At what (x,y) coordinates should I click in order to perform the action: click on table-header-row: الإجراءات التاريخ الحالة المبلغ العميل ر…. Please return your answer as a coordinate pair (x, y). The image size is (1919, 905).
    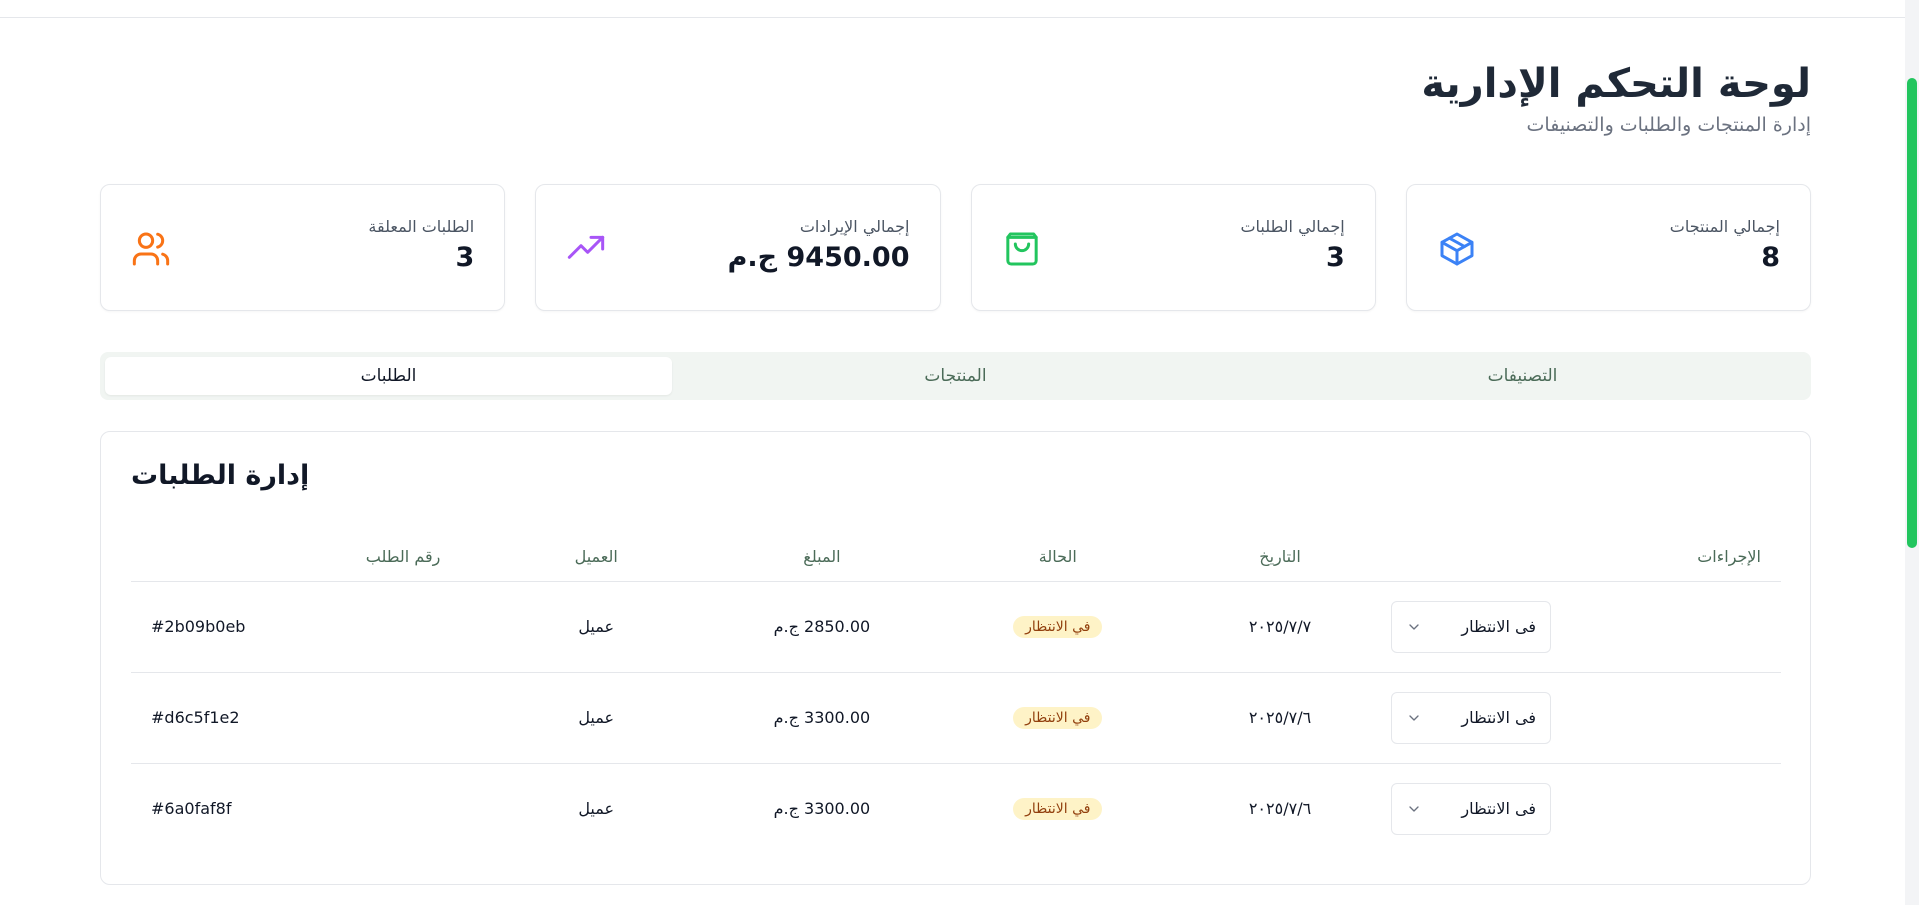
    Looking at the image, I should click on (956, 557).